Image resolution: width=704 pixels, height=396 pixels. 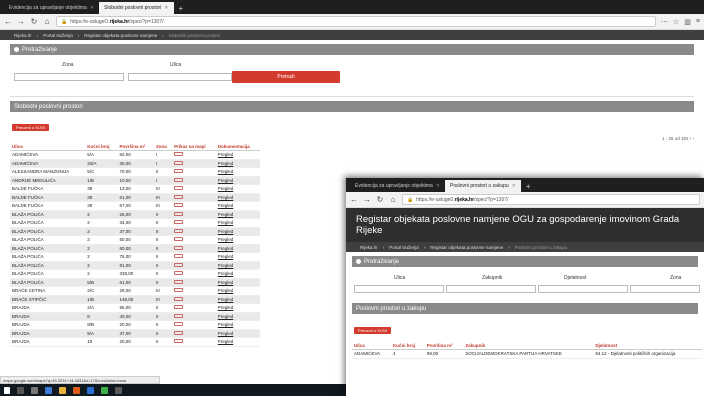 I want to click on app-icon, so click(x=118, y=390).